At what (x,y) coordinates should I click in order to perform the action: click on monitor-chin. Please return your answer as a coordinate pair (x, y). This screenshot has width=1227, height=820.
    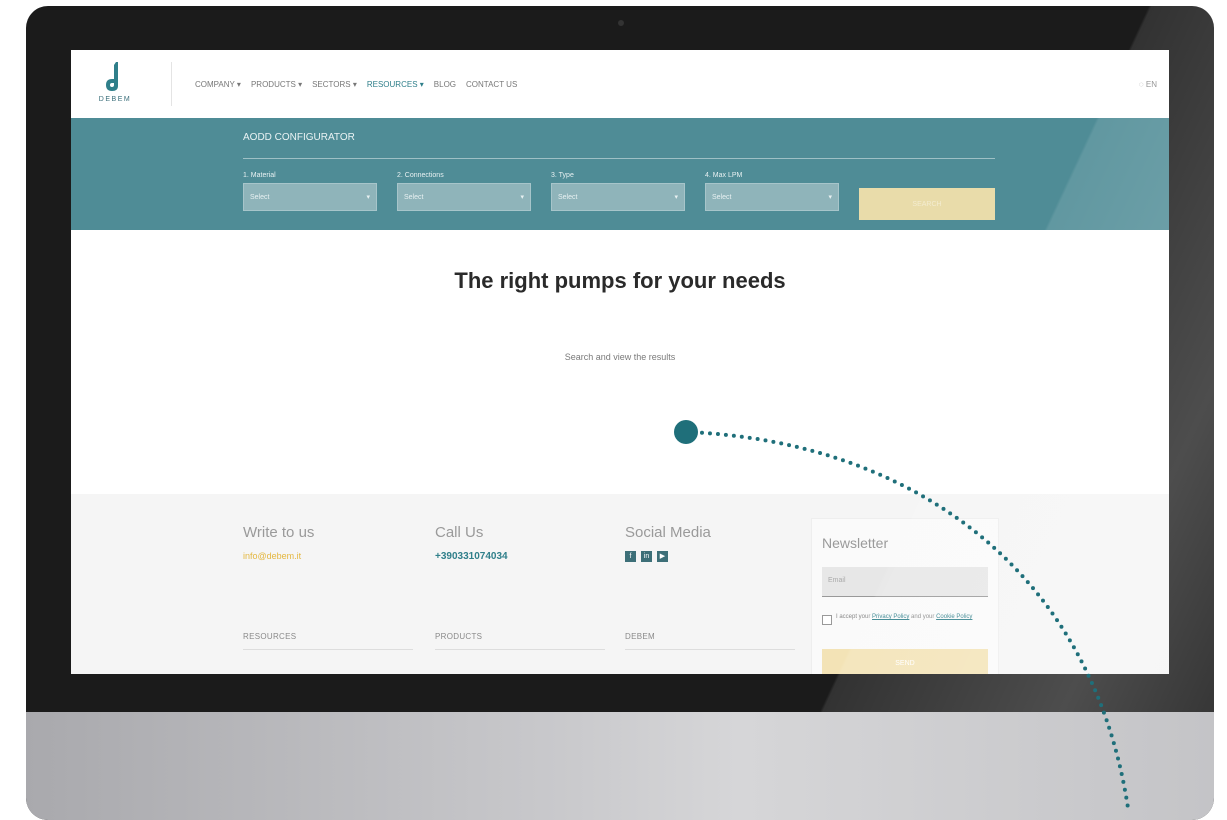
    Looking at the image, I should click on (620, 766).